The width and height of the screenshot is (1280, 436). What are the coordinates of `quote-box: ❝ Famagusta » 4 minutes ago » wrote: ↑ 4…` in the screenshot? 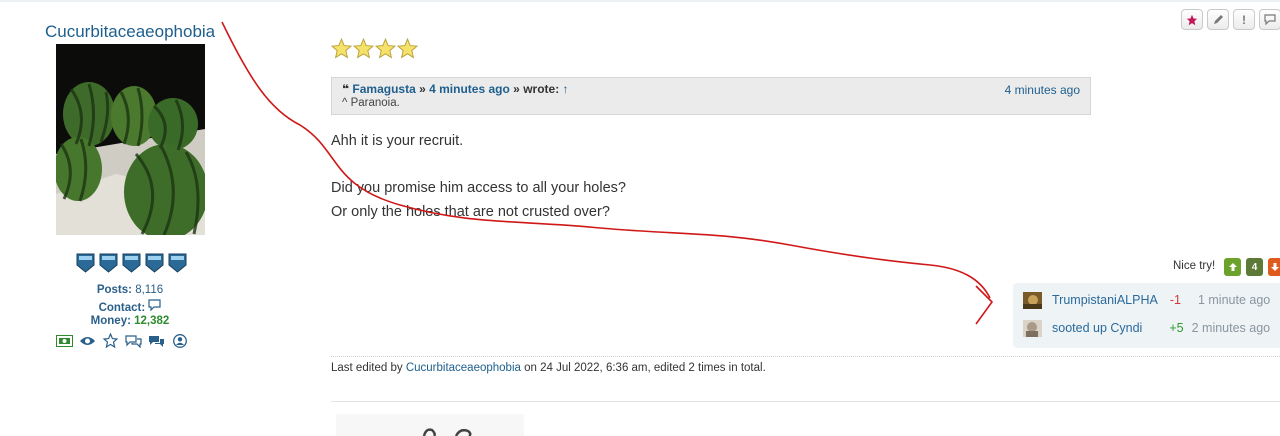 It's located at (711, 96).